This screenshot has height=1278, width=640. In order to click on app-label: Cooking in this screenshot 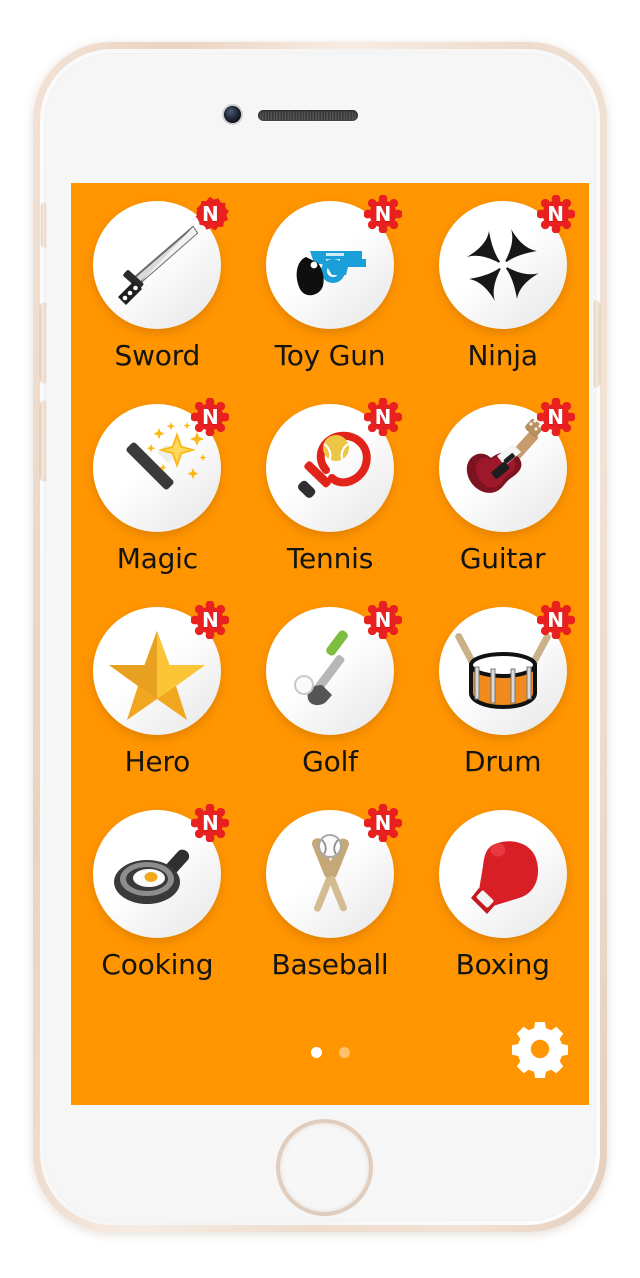, I will do `click(157, 964)`.